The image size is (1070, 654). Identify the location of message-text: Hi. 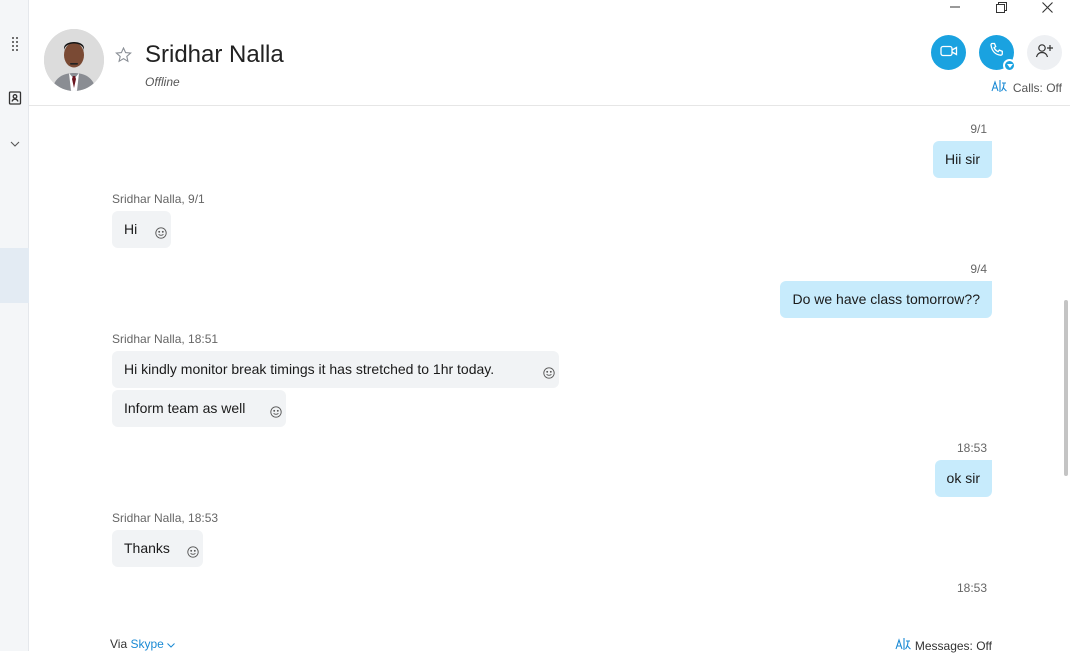
(131, 229).